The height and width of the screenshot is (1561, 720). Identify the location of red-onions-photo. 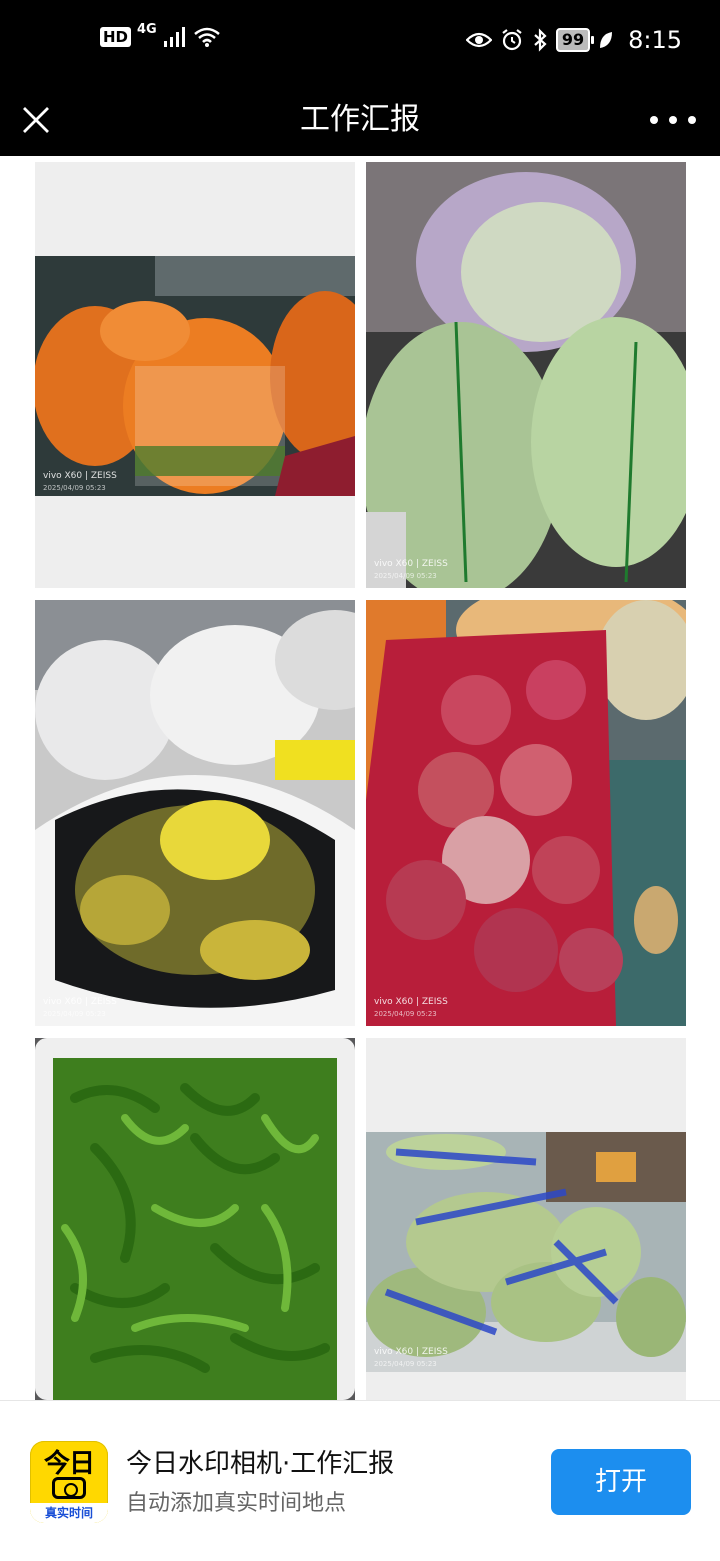
(526, 813).